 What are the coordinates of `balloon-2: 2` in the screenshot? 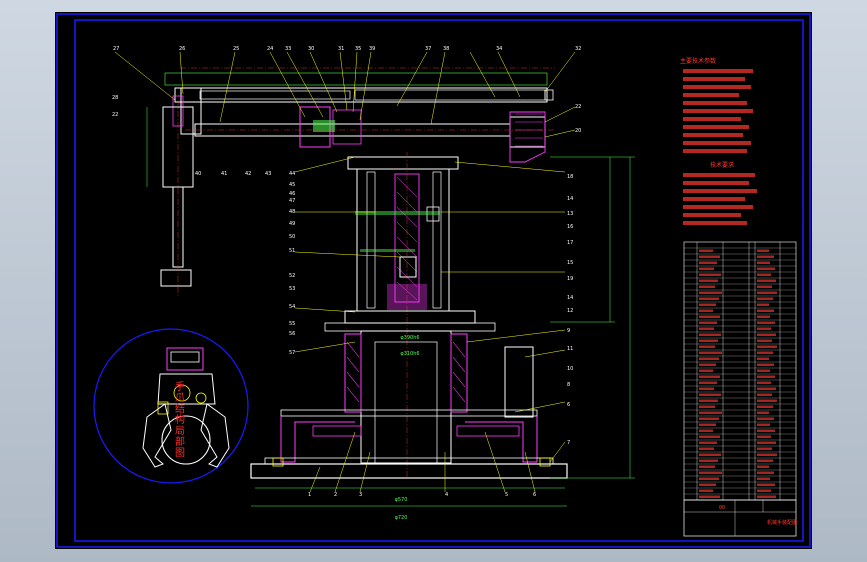 It's located at (335, 495).